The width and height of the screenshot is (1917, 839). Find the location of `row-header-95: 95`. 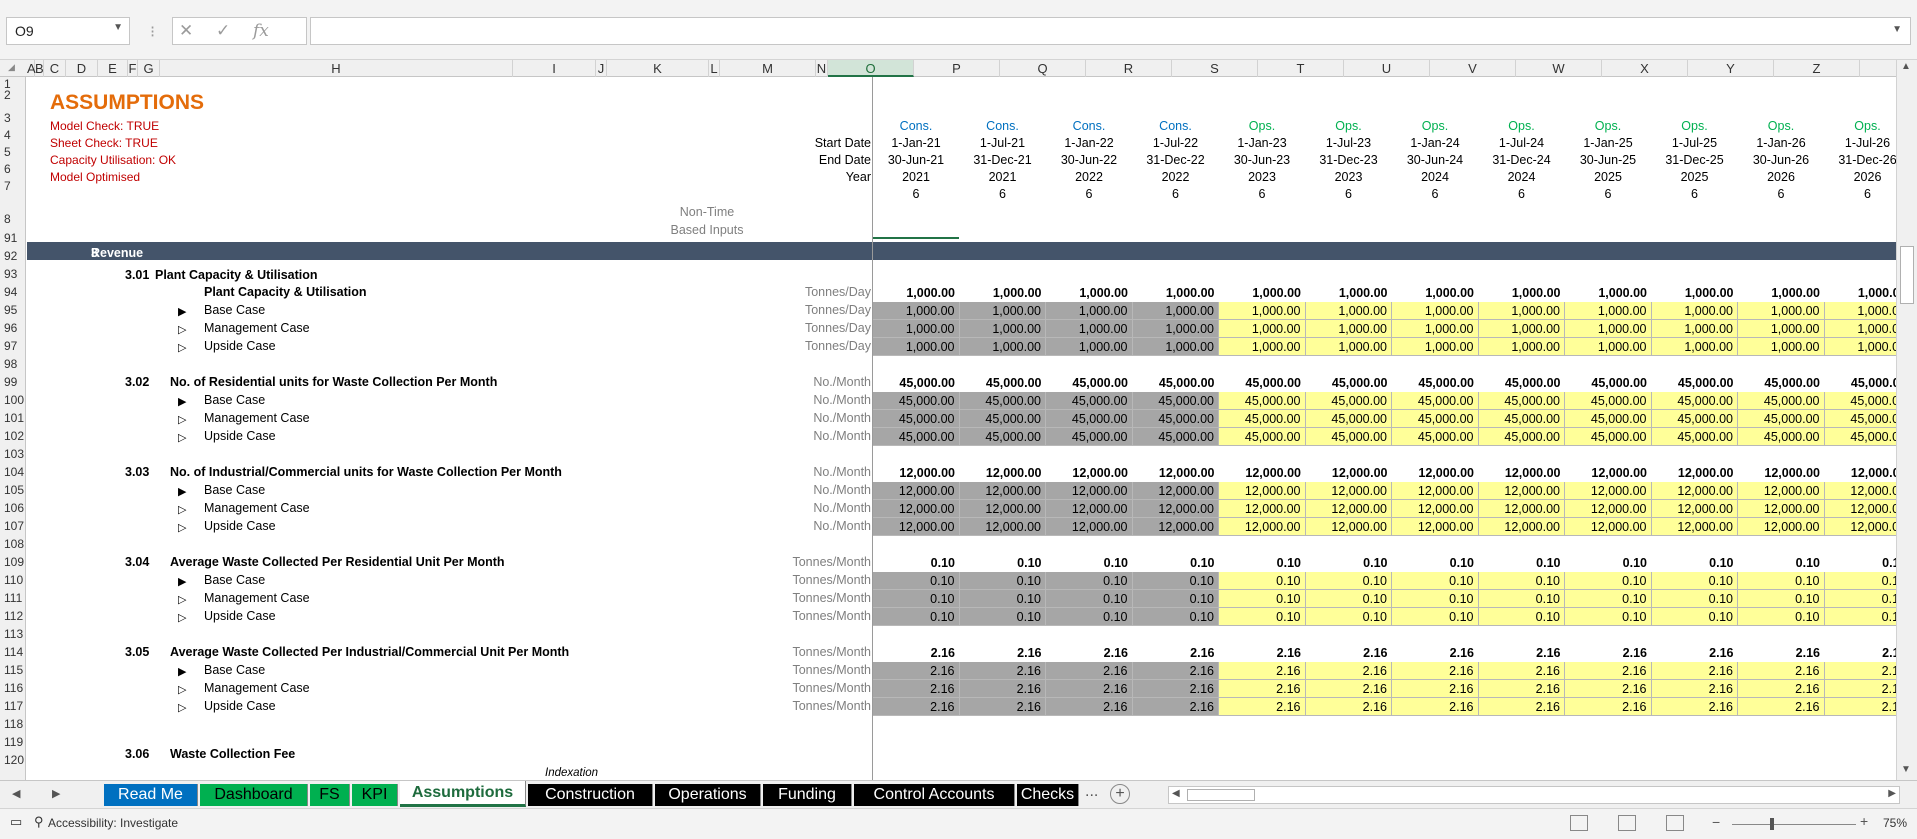

row-header-95: 95 is located at coordinates (12, 310).